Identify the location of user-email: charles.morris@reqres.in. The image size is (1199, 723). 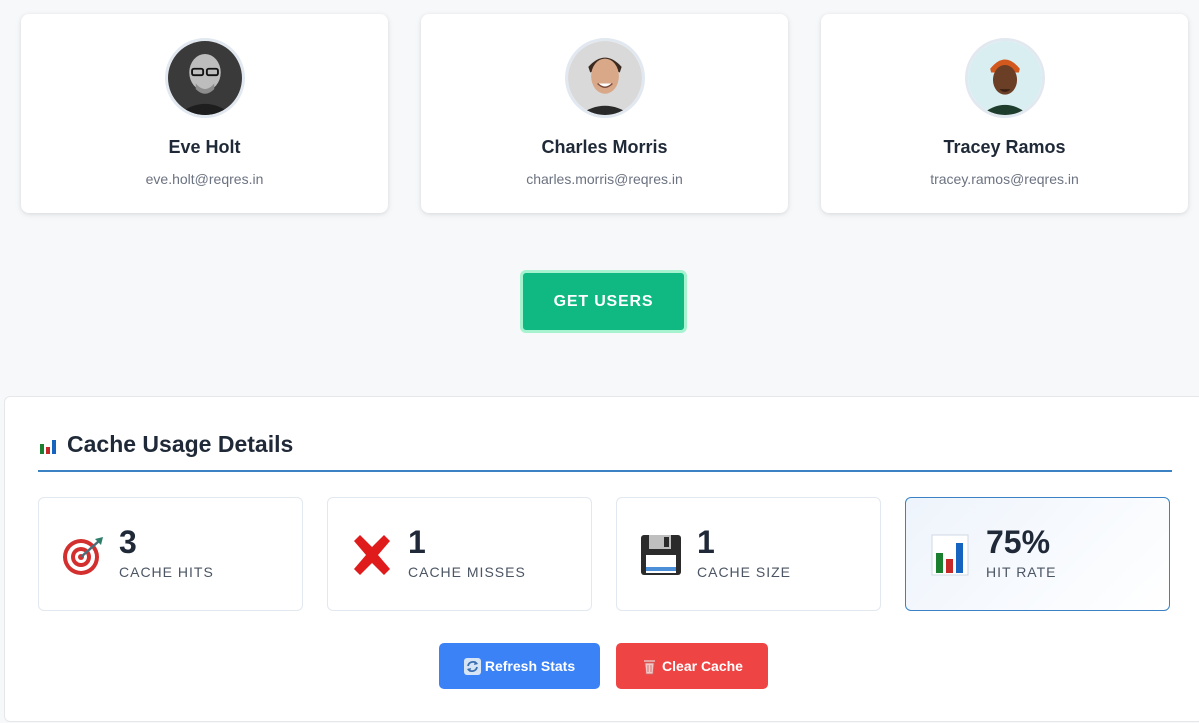
(604, 179).